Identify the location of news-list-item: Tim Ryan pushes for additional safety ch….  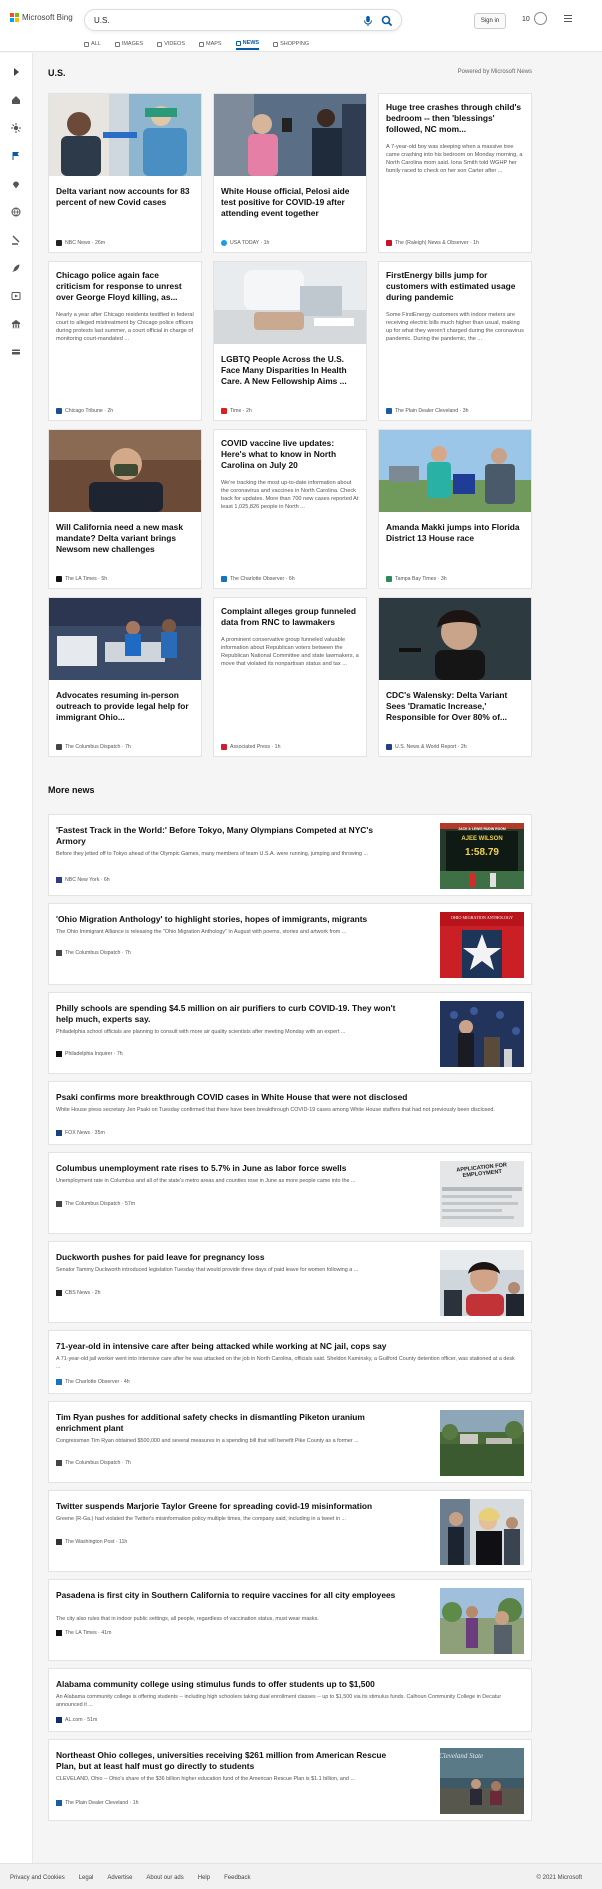
(290, 1442).